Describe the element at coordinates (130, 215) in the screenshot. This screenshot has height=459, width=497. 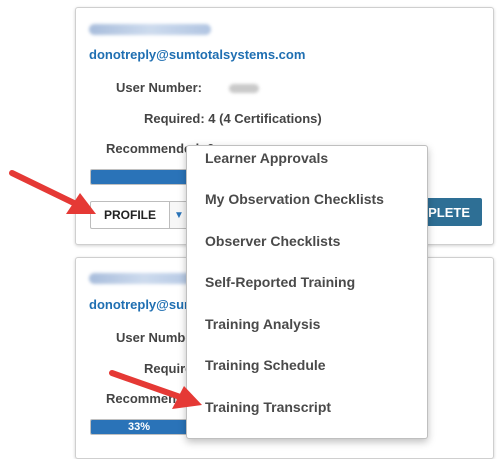
I see `profile-button: PROFILE` at that location.